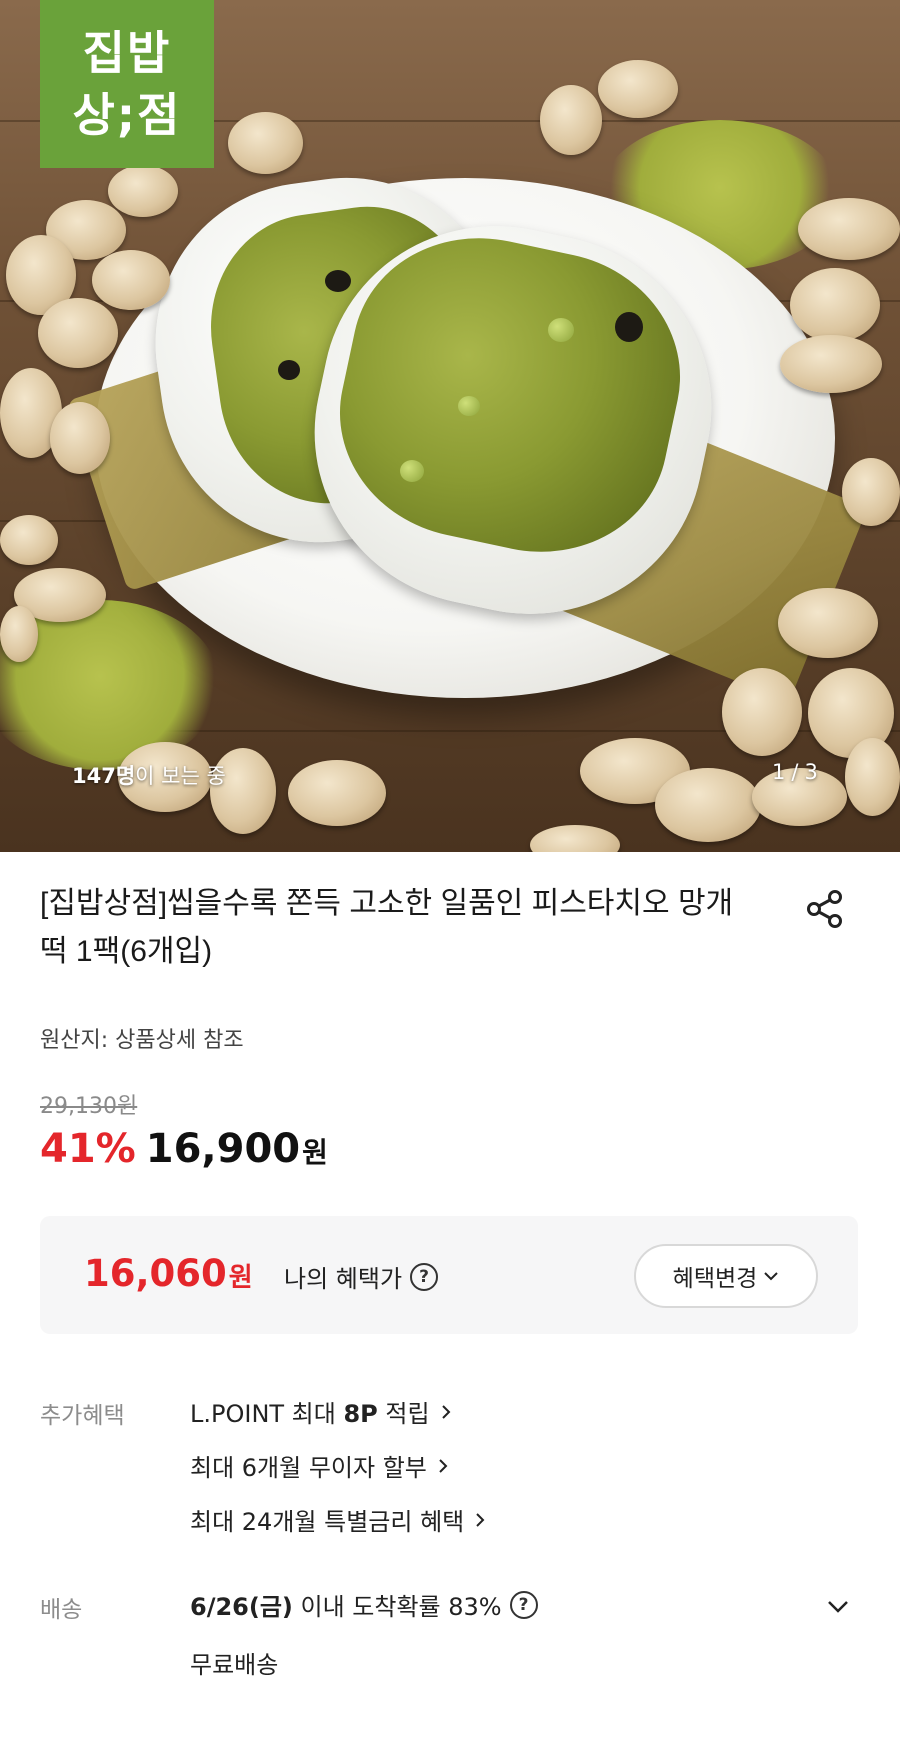  What do you see at coordinates (308, 1468) in the screenshot?
I see `benefit-item-text: 최대 6개월 무이자 할부` at bounding box center [308, 1468].